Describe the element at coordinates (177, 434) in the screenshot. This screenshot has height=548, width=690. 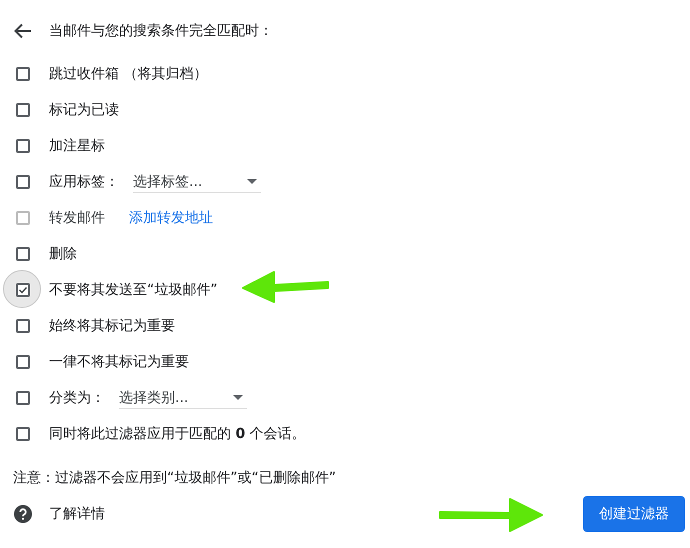
I see `option-label: 同时将此过滤器应用于匹配的 0 个会话。` at that location.